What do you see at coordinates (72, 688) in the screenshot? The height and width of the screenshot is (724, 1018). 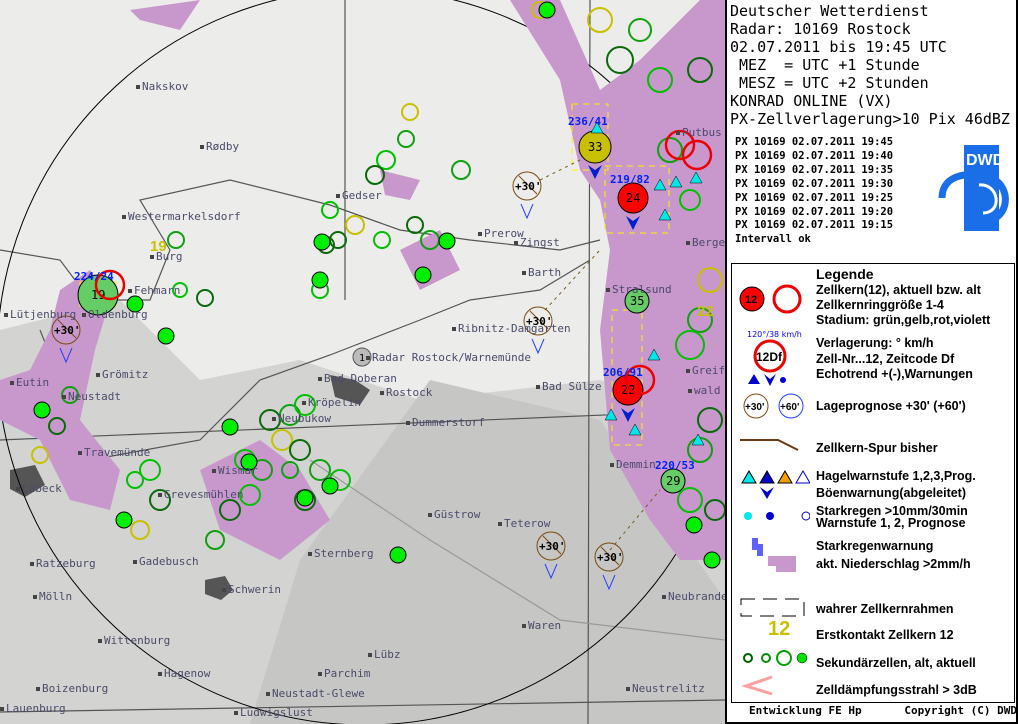 I see `place-label: Boizenburg` at bounding box center [72, 688].